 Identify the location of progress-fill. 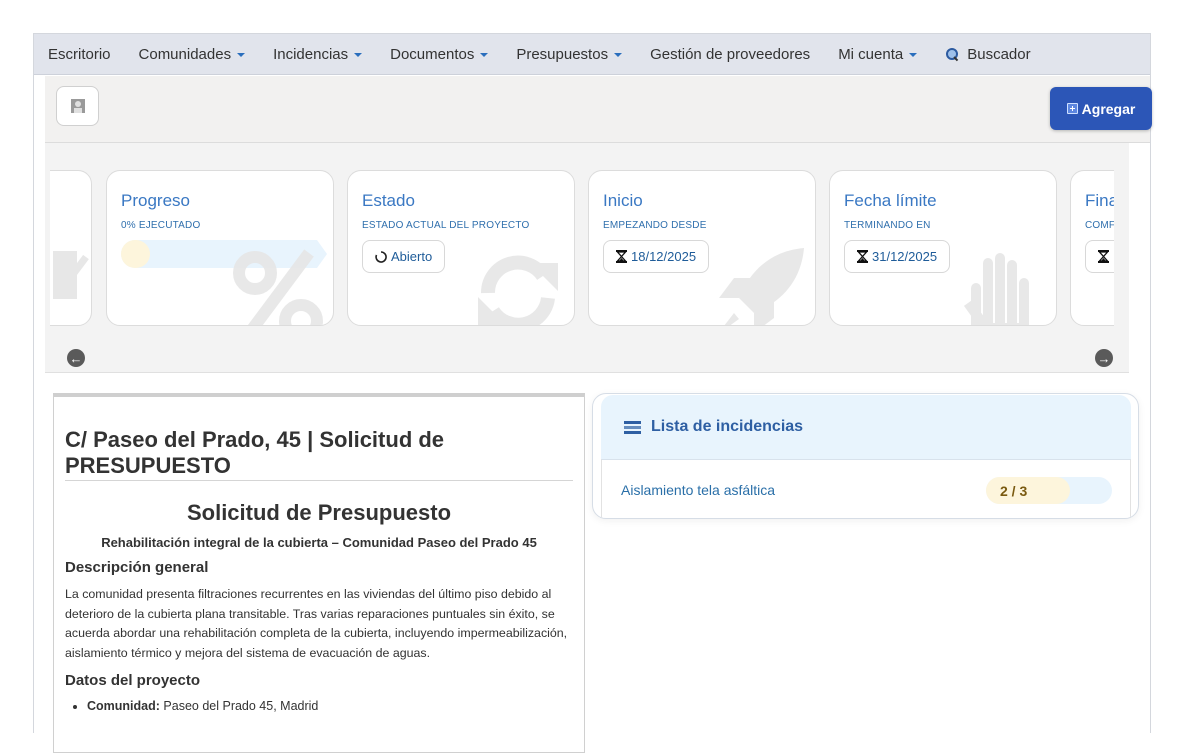
(136, 254).